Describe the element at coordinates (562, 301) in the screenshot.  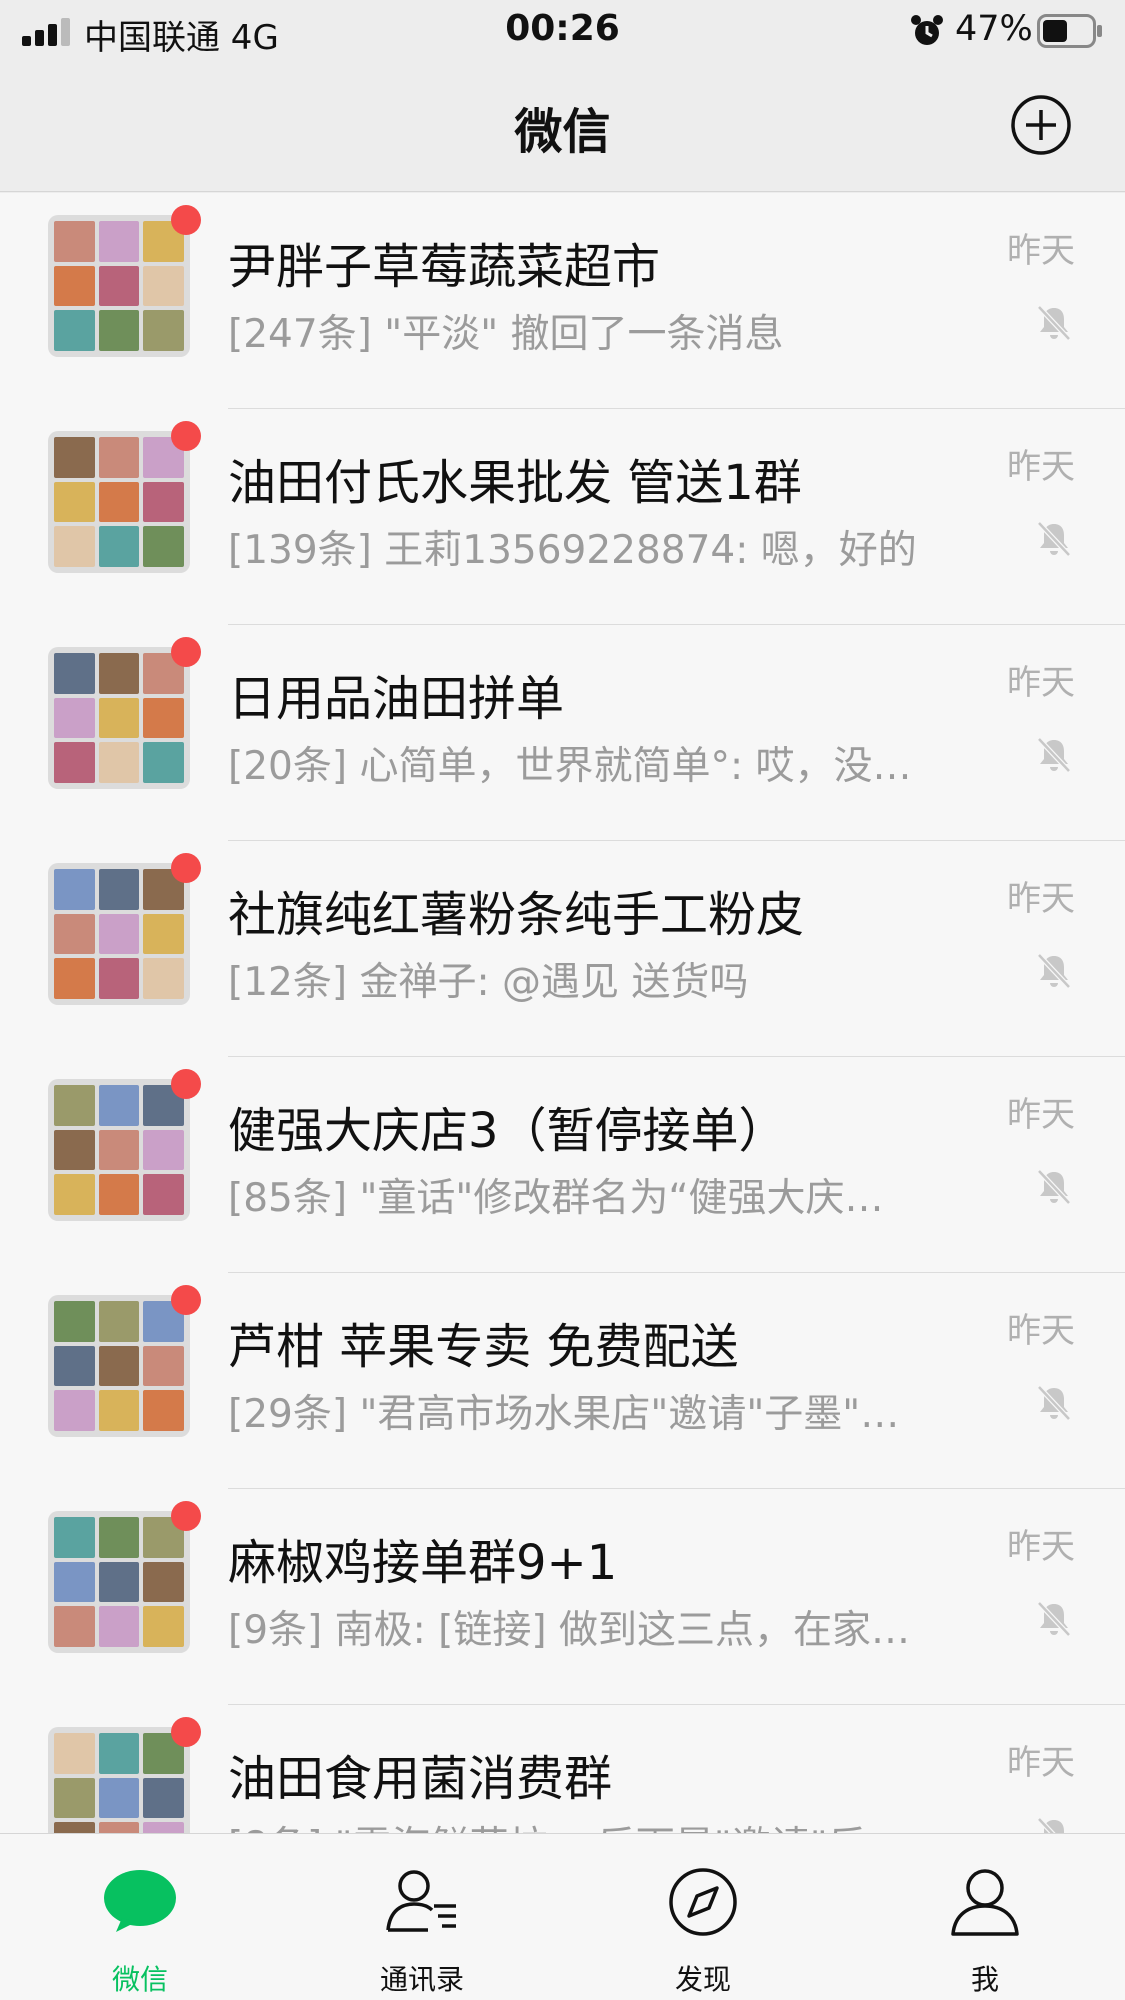
I see `chat-row: 尹胖子草莓蔬菜超市 [247条] "平淡" 撤回了一条消息 昨天` at that location.